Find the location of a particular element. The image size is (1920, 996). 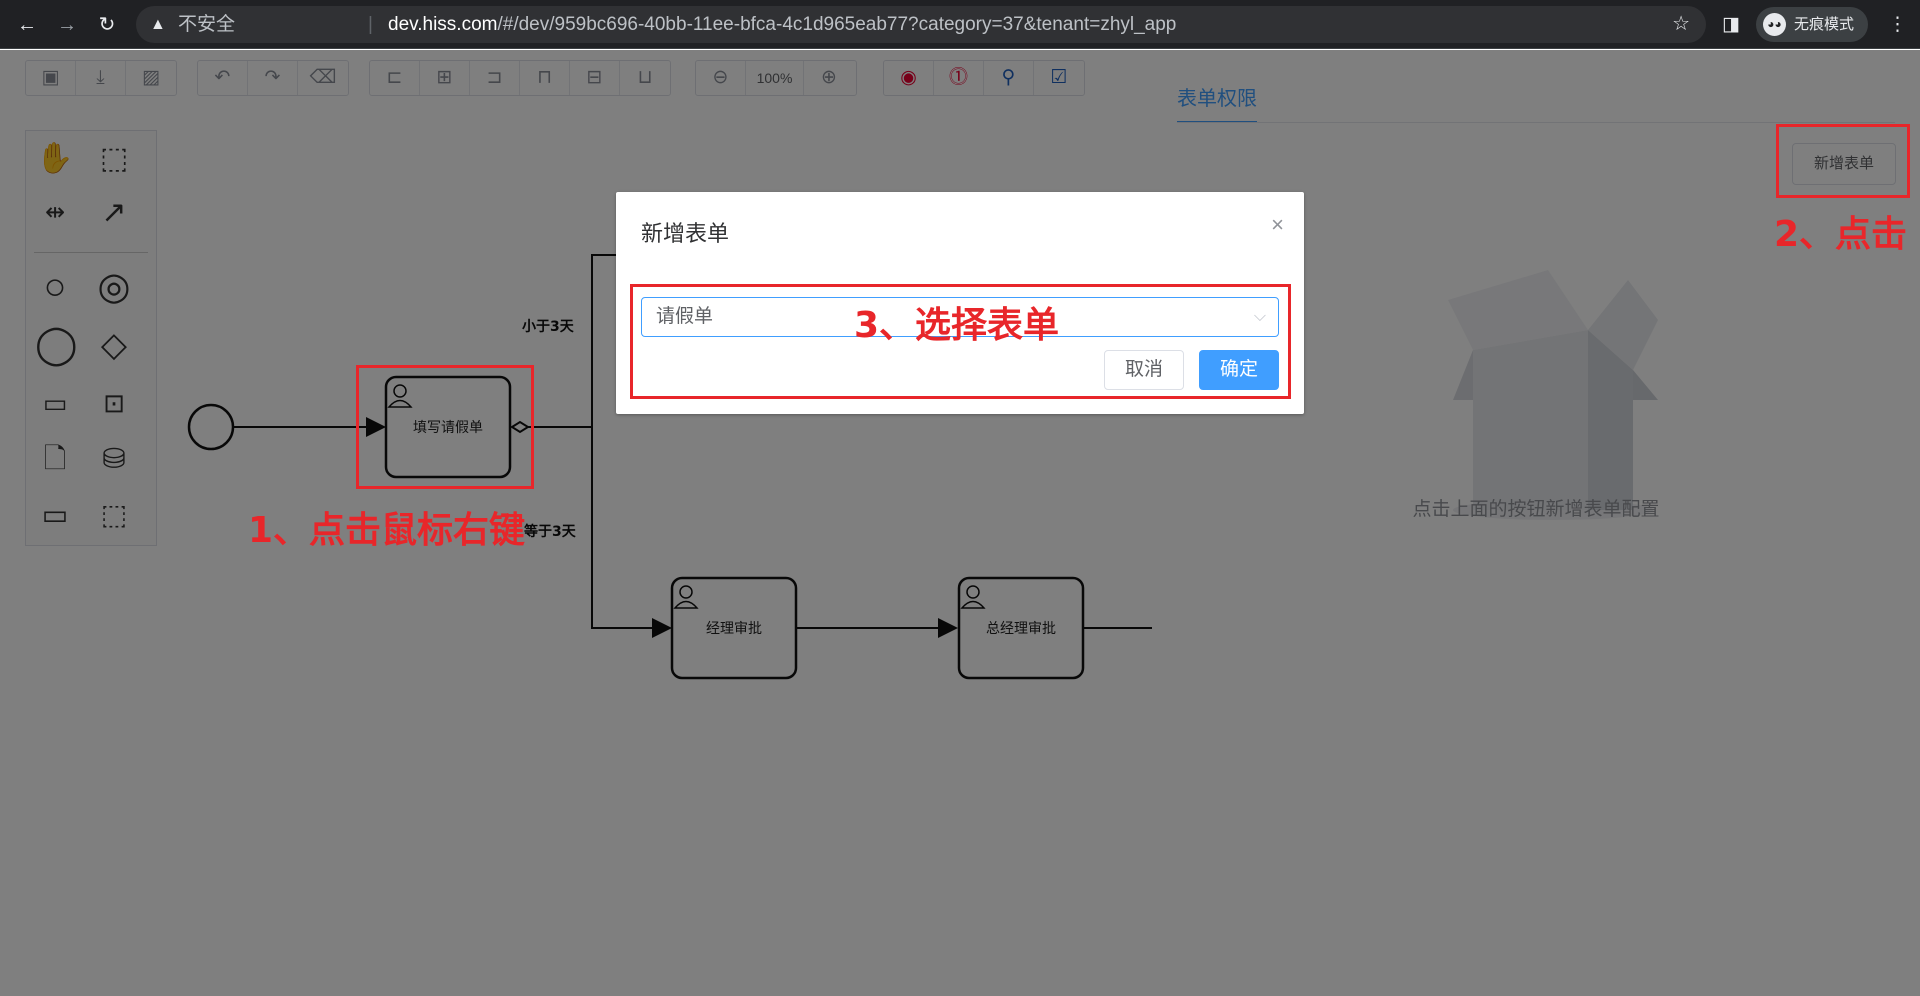

annotation-step3: 3、选择表单 is located at coordinates (957, 325).